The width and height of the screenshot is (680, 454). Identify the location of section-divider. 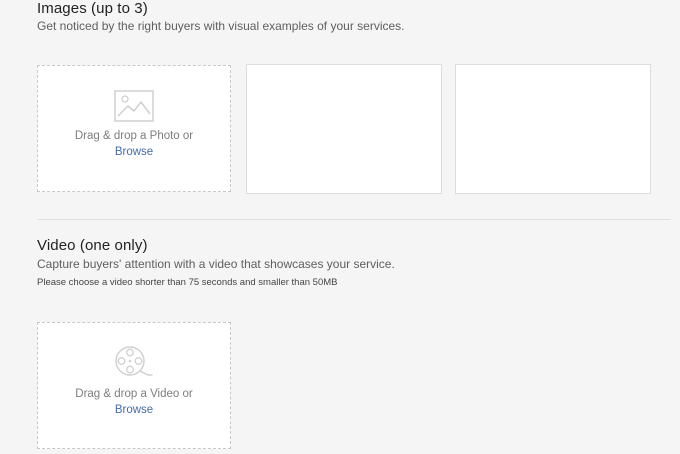
(353, 219).